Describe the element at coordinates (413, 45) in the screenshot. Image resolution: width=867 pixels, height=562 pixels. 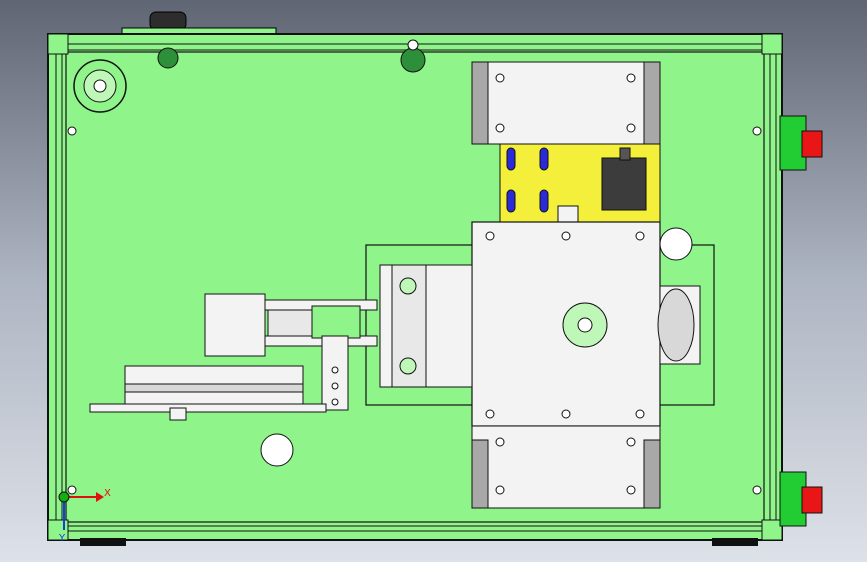
I see `top-mount-center-inner` at that location.